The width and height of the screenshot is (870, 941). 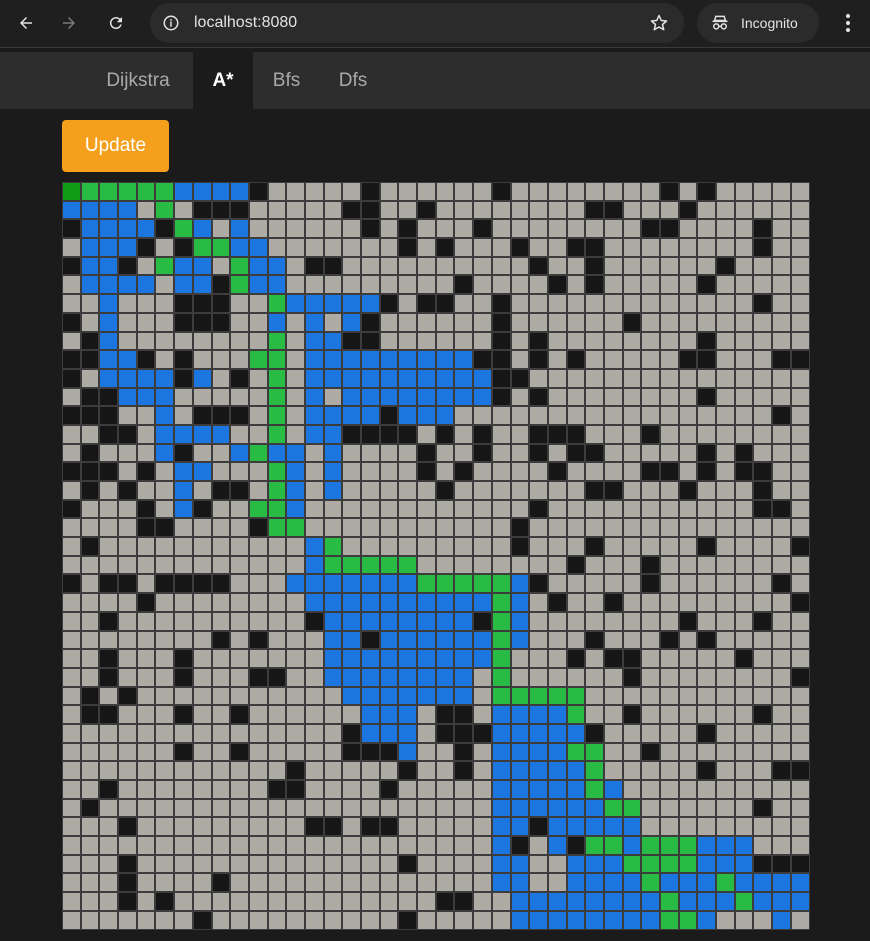 I want to click on back-button, so click(x=26, y=23).